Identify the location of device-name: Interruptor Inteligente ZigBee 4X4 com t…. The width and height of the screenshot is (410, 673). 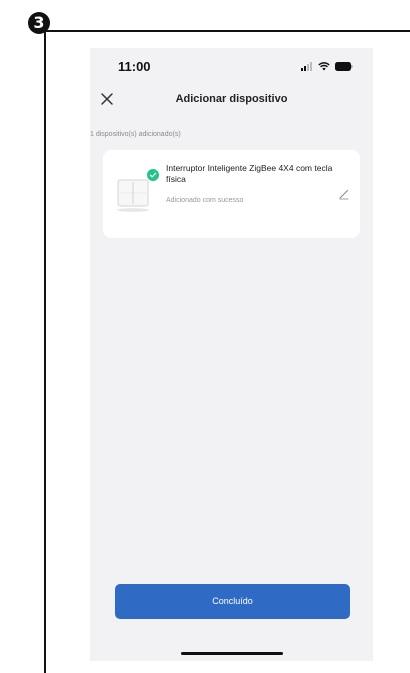
(249, 173).